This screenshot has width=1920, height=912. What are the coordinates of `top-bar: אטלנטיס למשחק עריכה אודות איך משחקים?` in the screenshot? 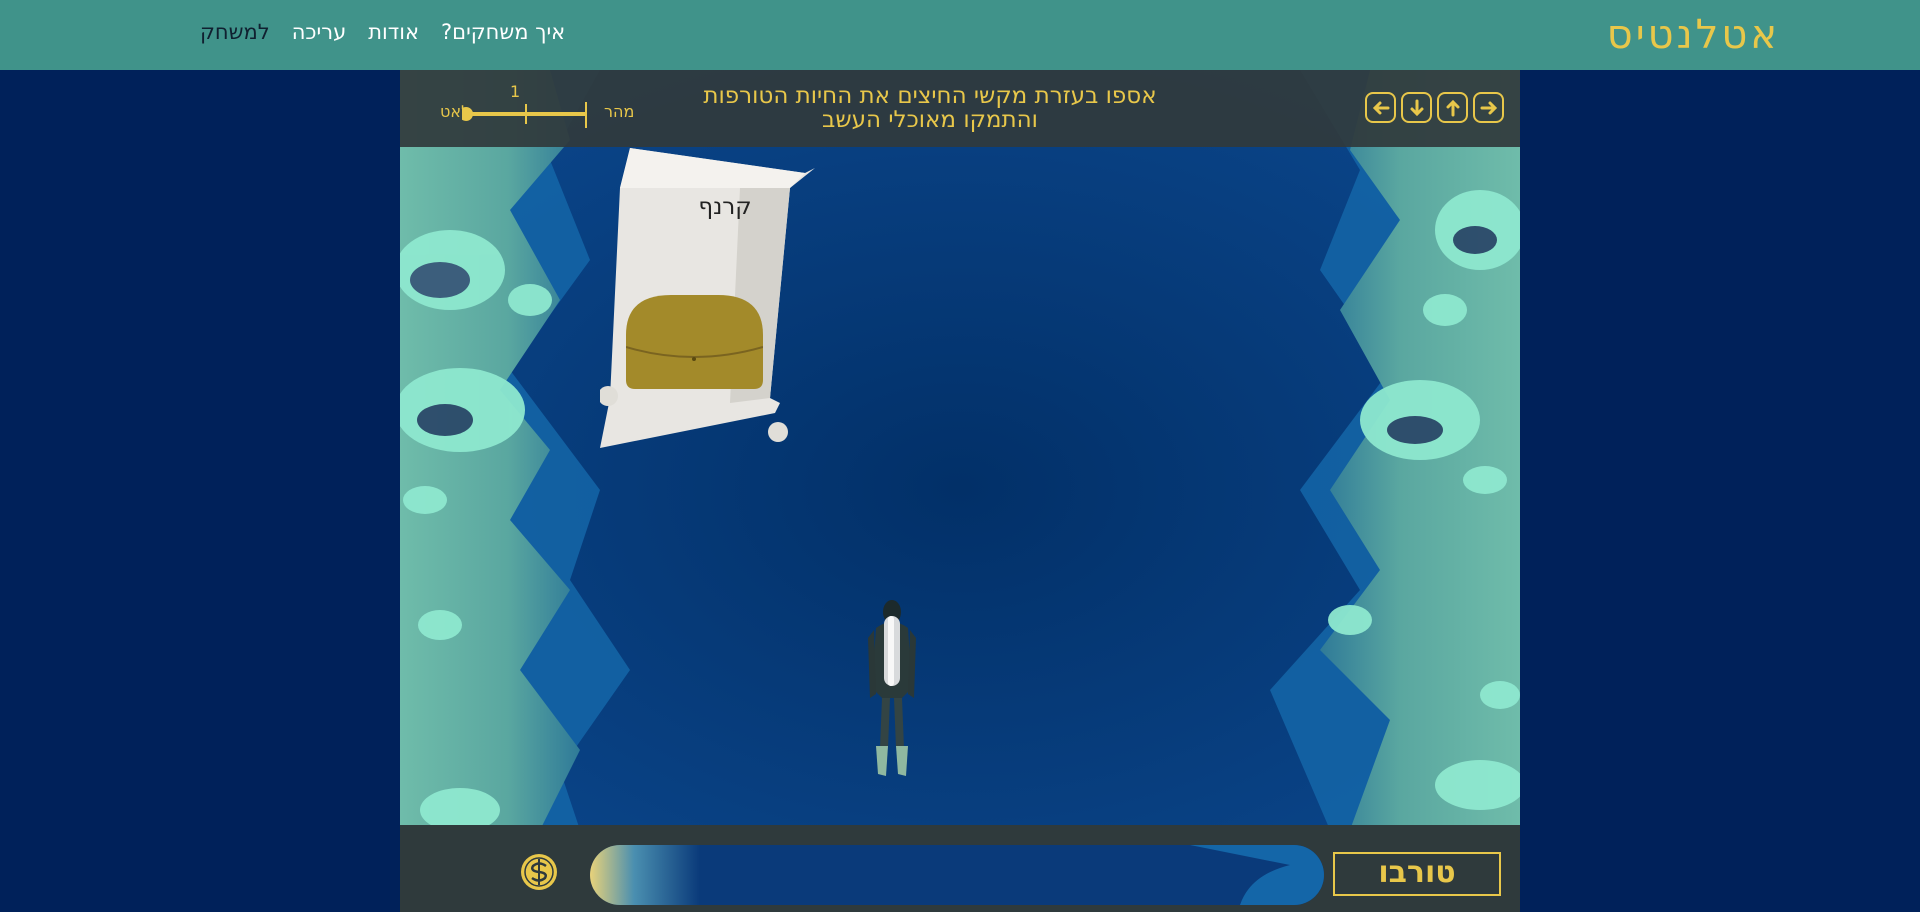 It's located at (960, 35).